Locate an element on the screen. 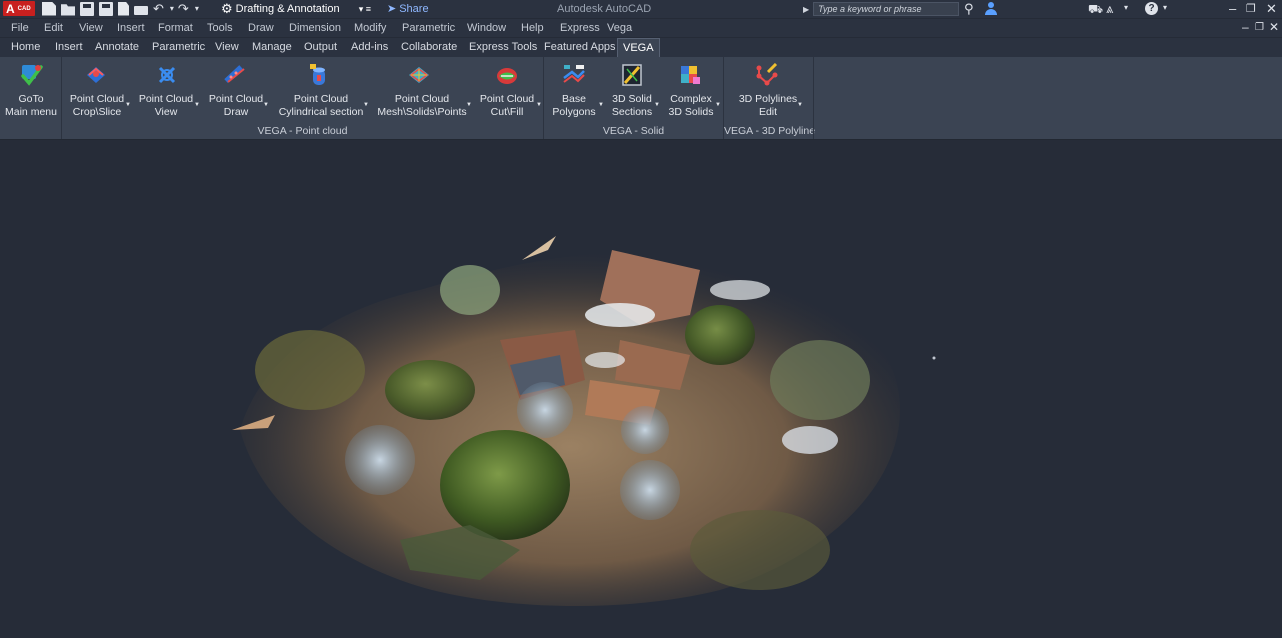 This screenshot has width=1282, height=638. plot-icon is located at coordinates (123, 8).